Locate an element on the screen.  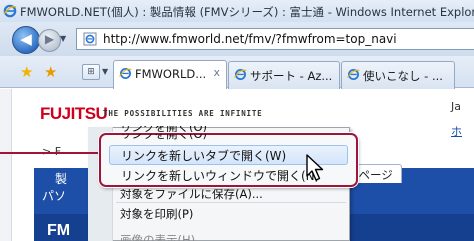
nav-band-label: 製 is located at coordinates (61, 178).